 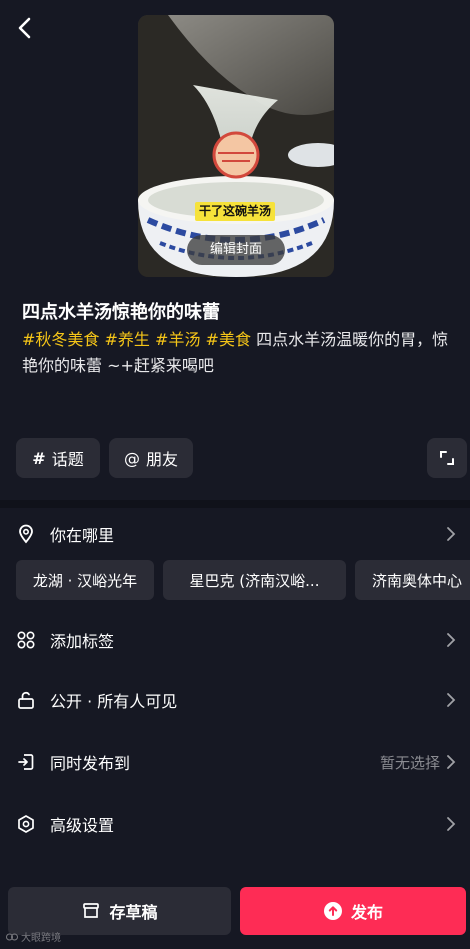 I want to click on publish-button: 发布, so click(x=353, y=911).